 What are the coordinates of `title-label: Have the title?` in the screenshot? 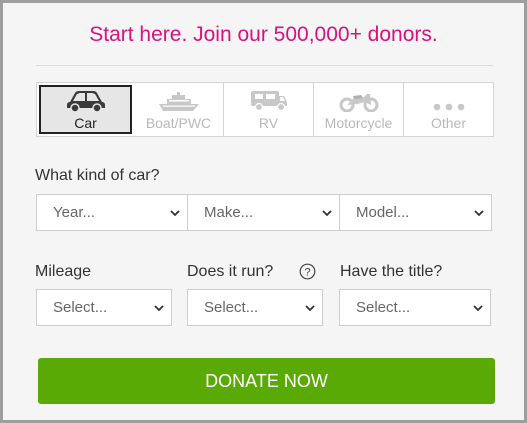 It's located at (391, 271).